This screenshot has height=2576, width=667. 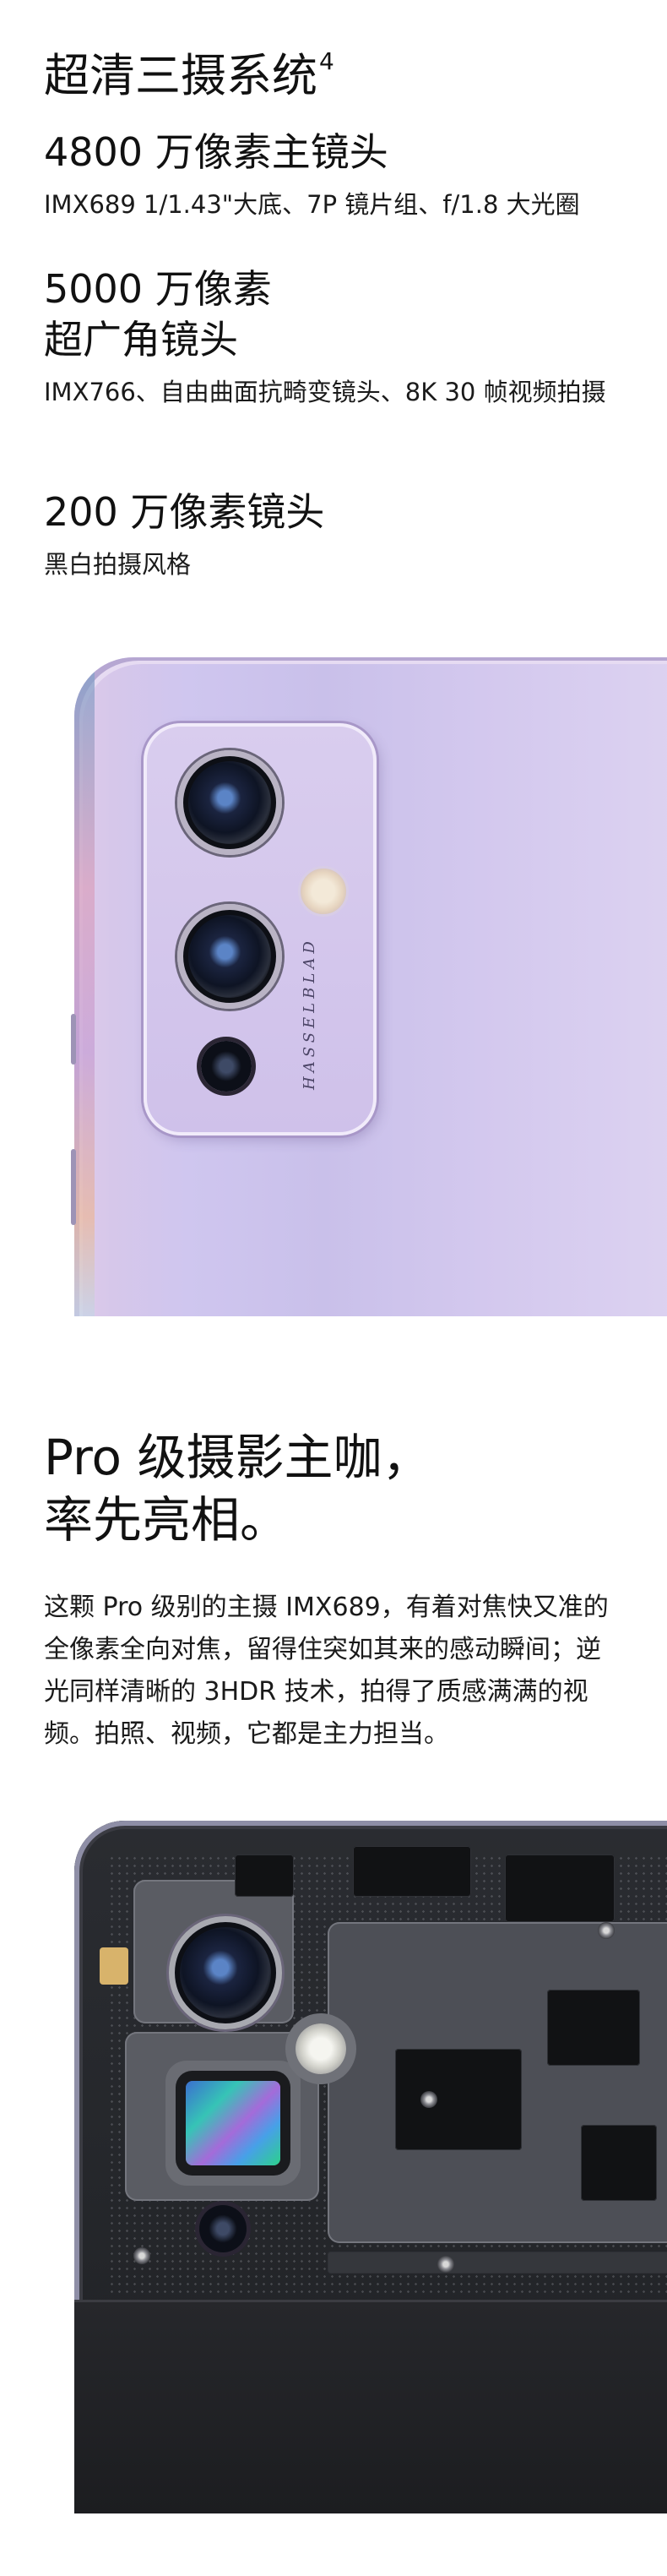 What do you see at coordinates (216, 152) in the screenshot?
I see `camera-name: 4800 万像素主镜头` at bounding box center [216, 152].